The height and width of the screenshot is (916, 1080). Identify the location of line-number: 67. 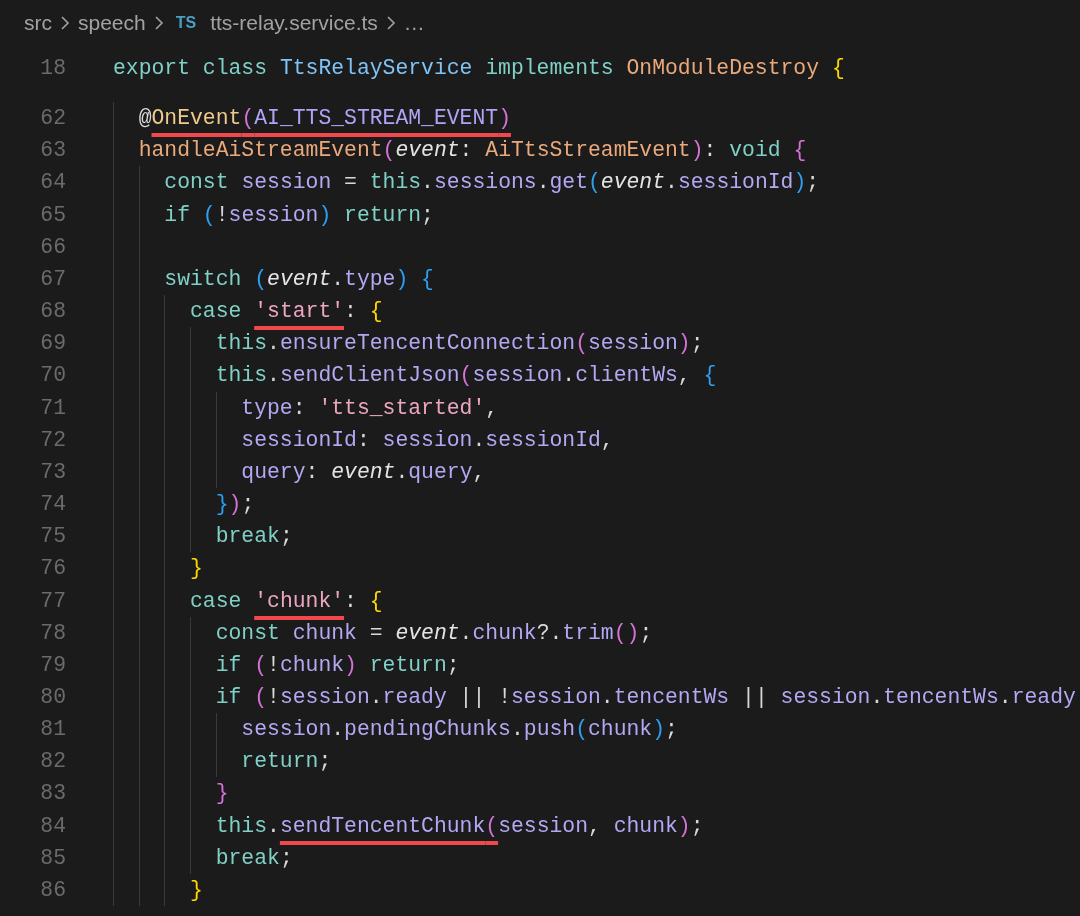
(52, 279).